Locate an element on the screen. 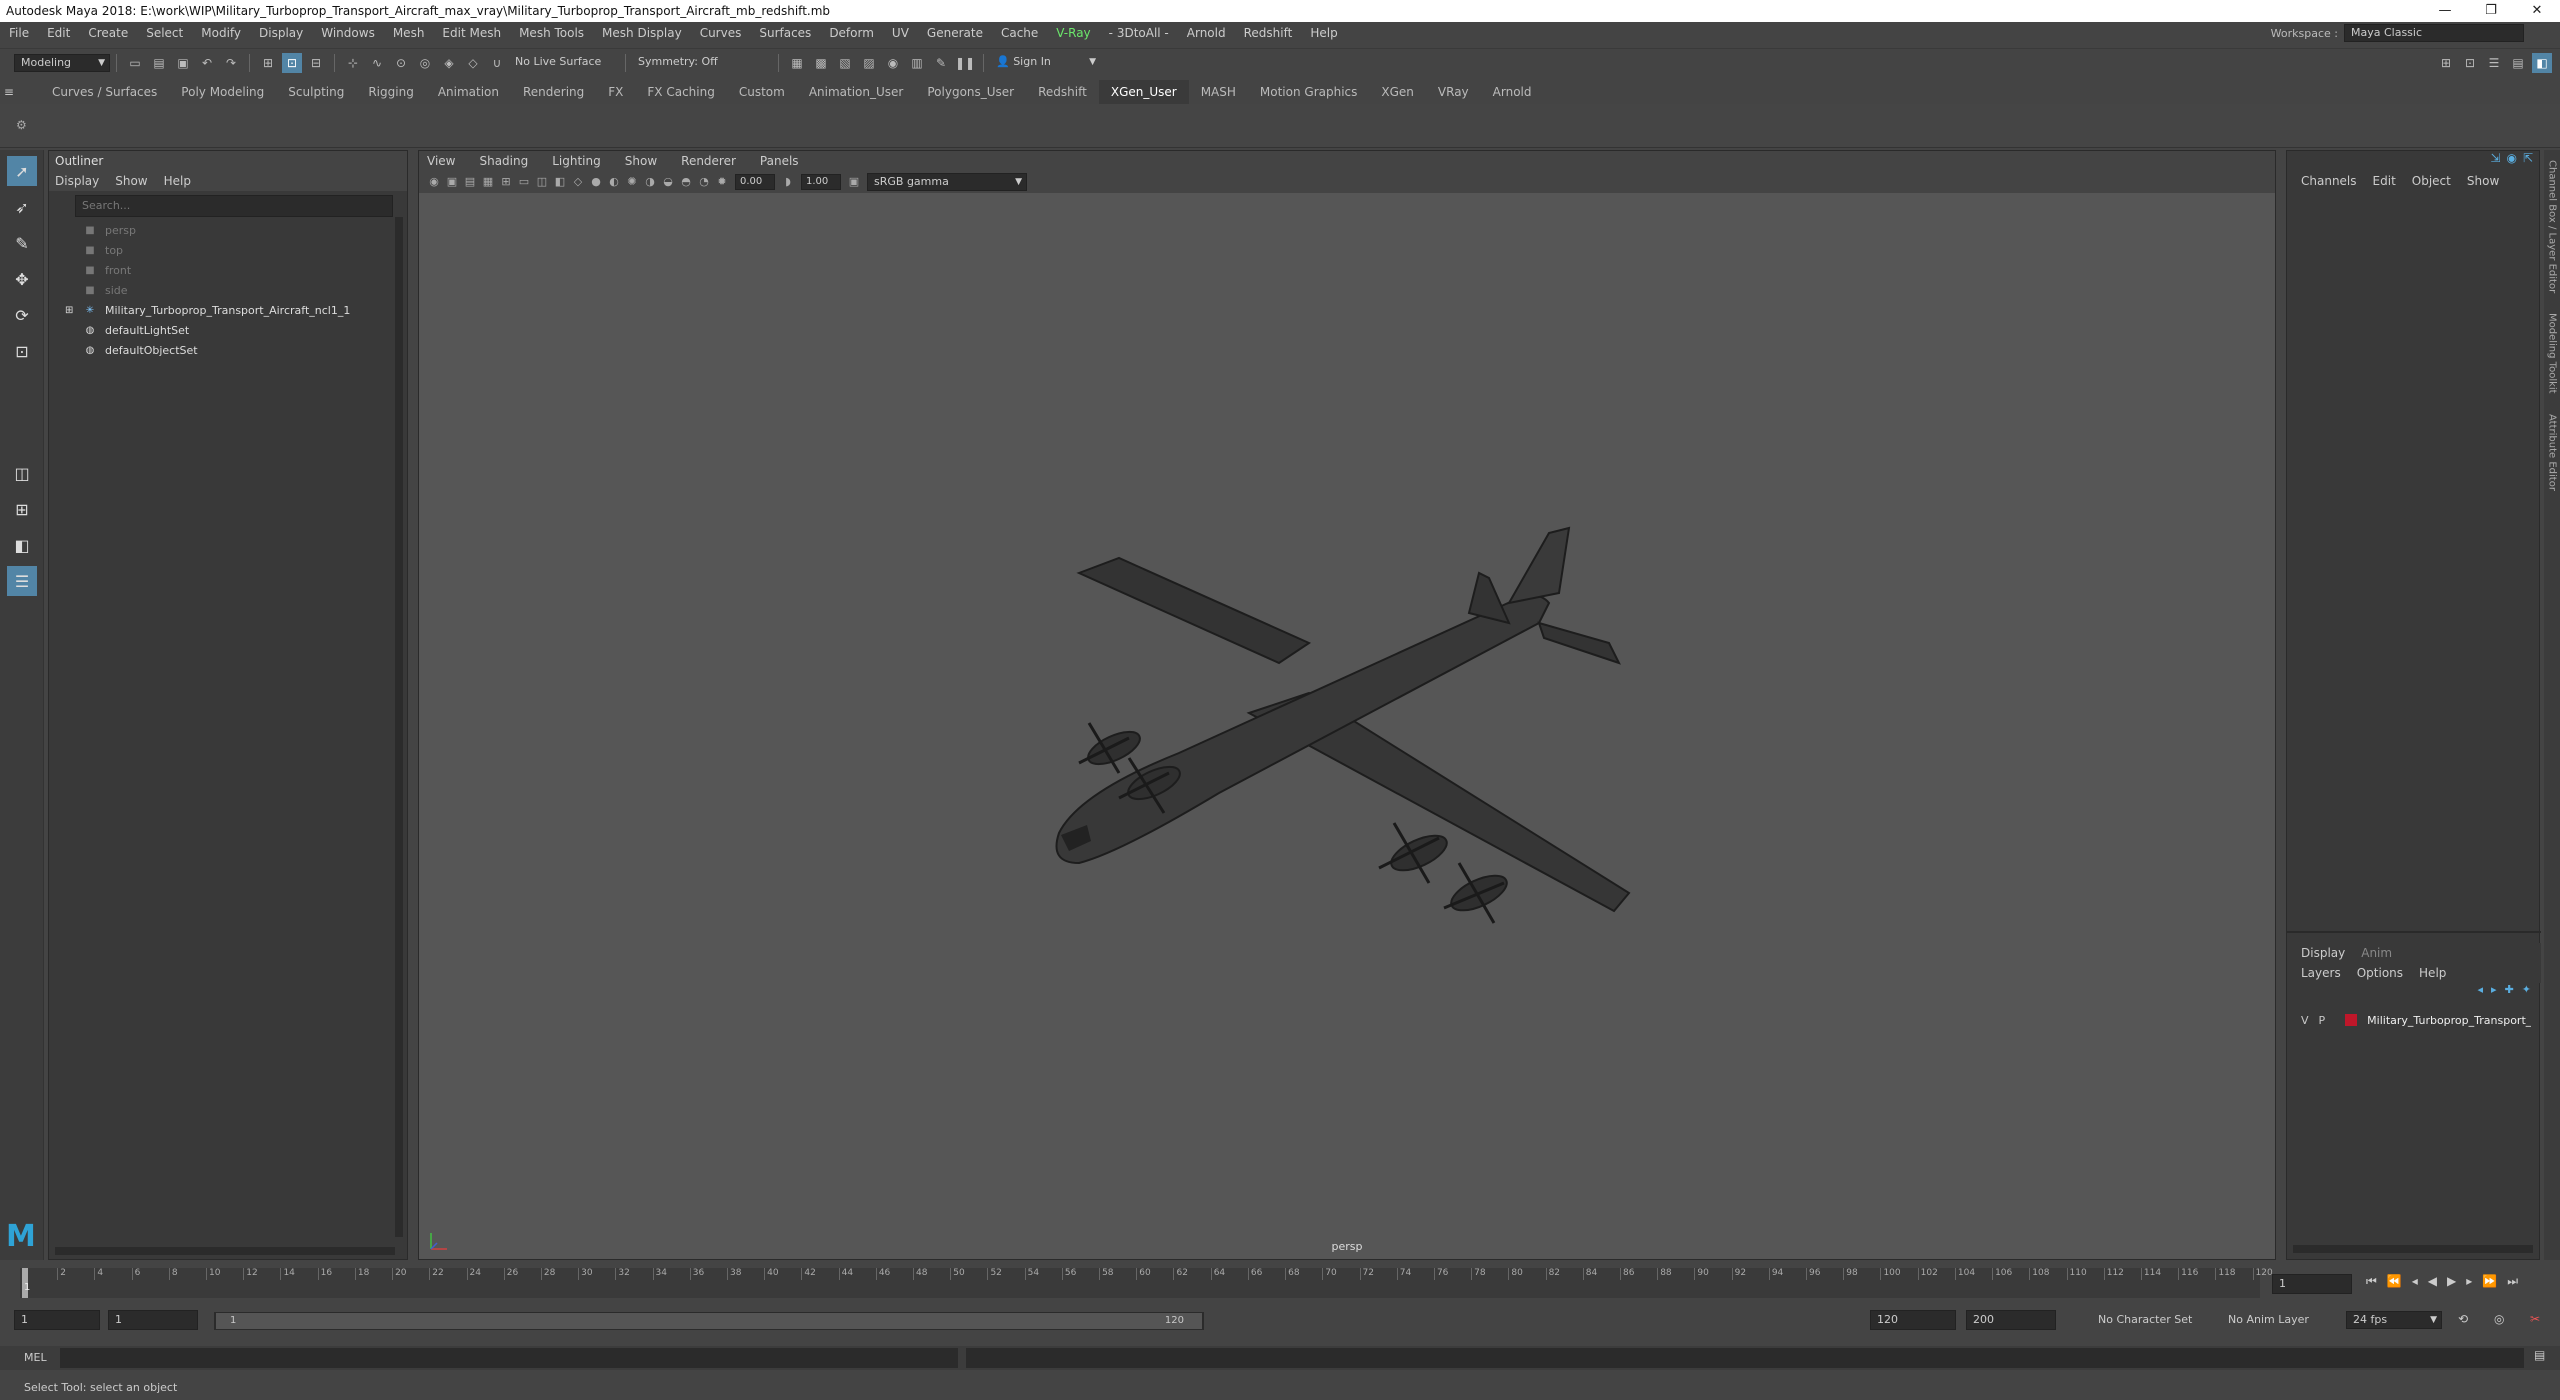 The height and width of the screenshot is (1400, 2560). shelf-tab-sculpting: Sculpting is located at coordinates (316, 92).